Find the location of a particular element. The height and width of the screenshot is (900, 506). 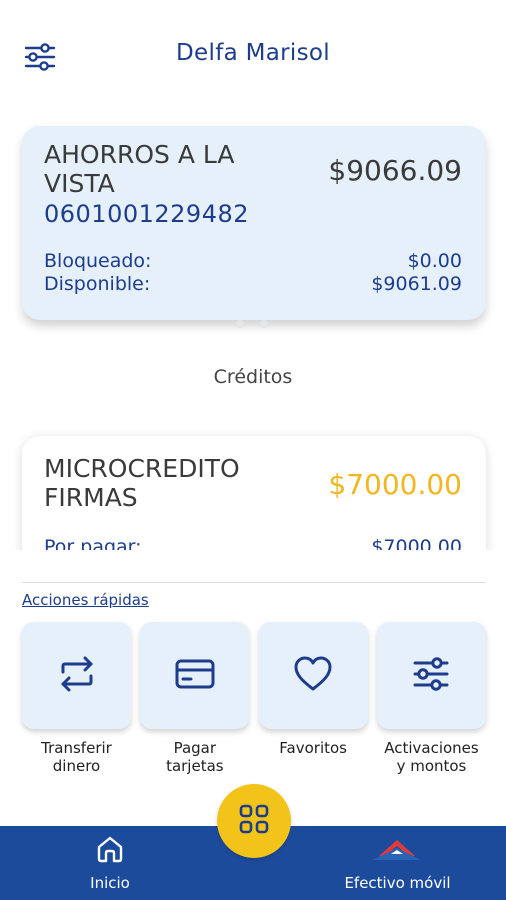

pay-cards-label: Pagar tarjetas is located at coordinates (195, 757).